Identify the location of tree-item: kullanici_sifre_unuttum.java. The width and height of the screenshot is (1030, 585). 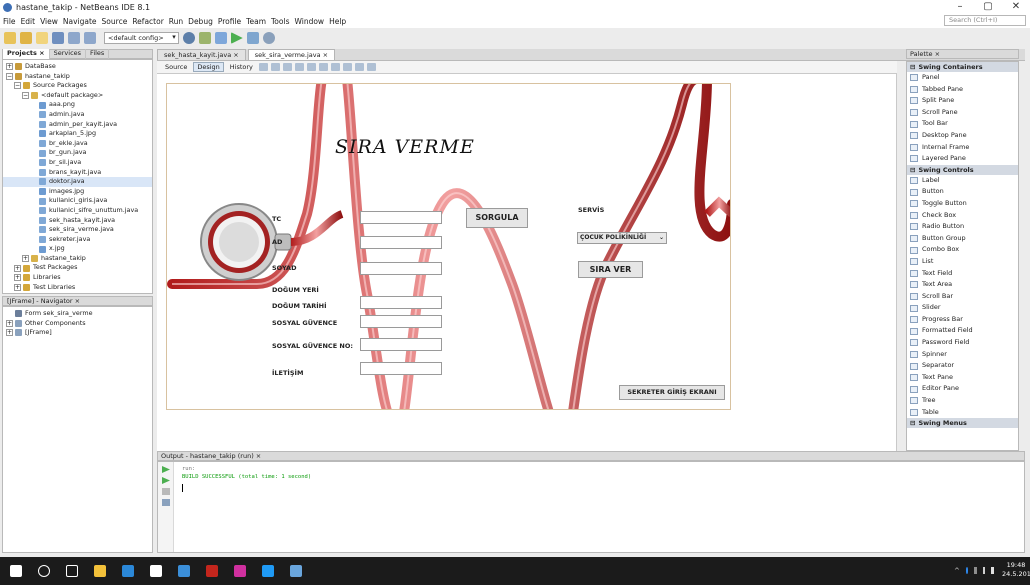
(77, 211).